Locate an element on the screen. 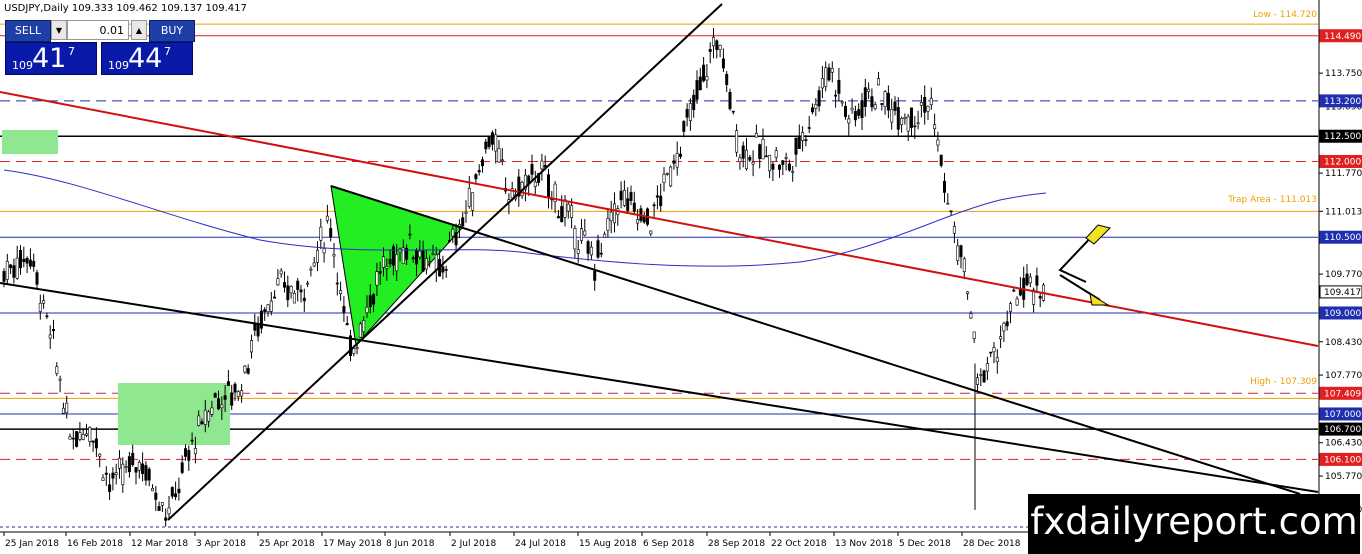 Image resolution: width=1362 pixels, height=554 pixels. lot-up-arrow-icon: ▲ is located at coordinates (139, 30).